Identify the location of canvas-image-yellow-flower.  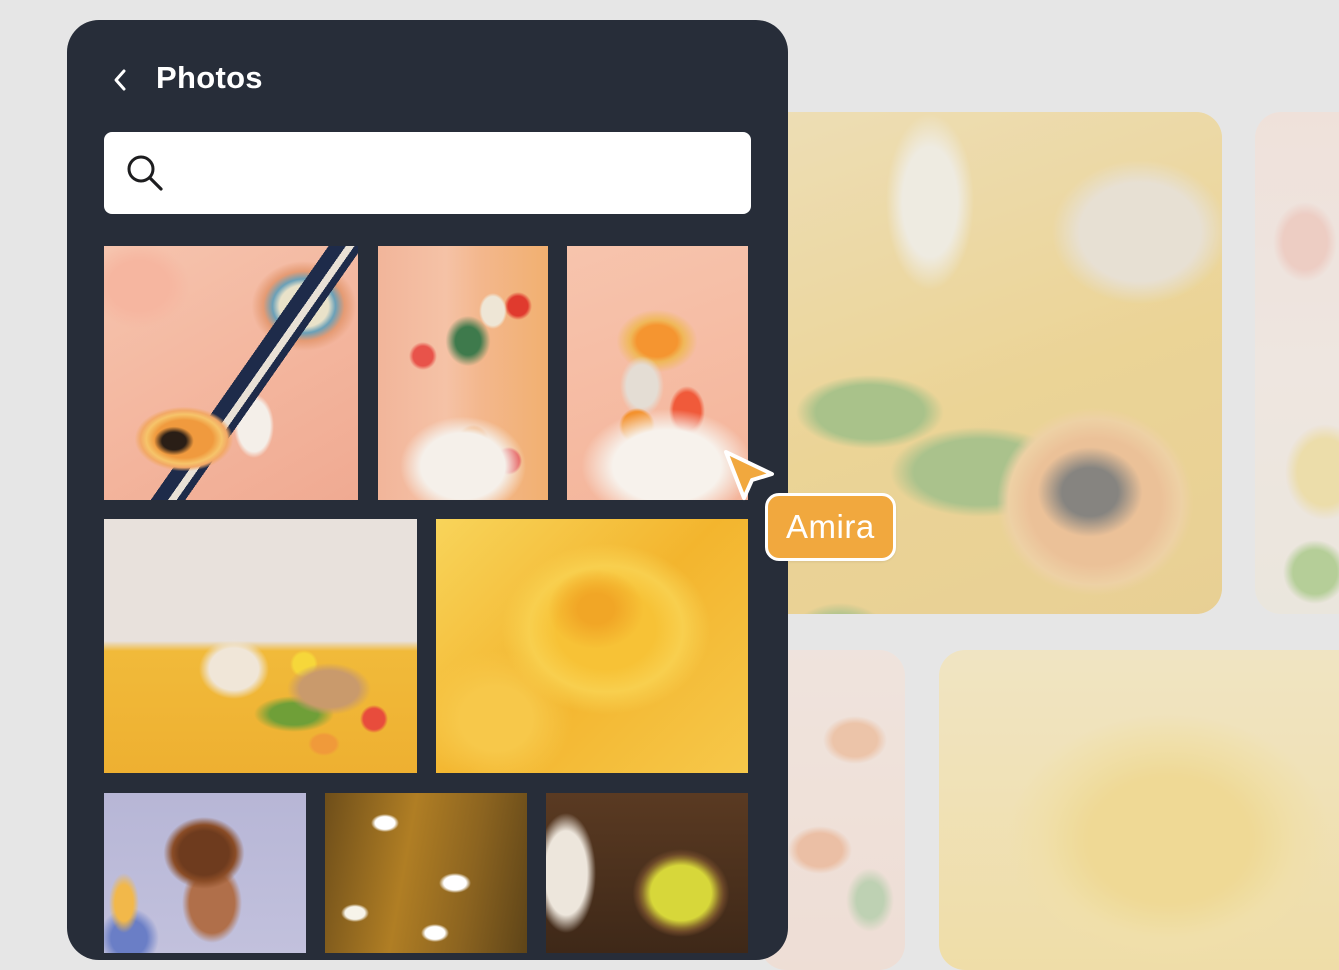
(1139, 810).